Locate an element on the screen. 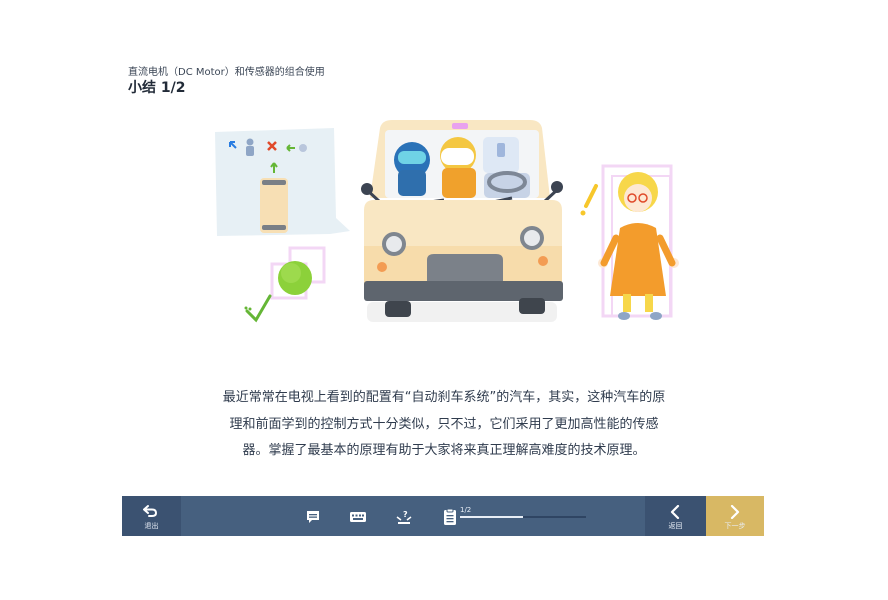  notes-icon is located at coordinates (450, 517).